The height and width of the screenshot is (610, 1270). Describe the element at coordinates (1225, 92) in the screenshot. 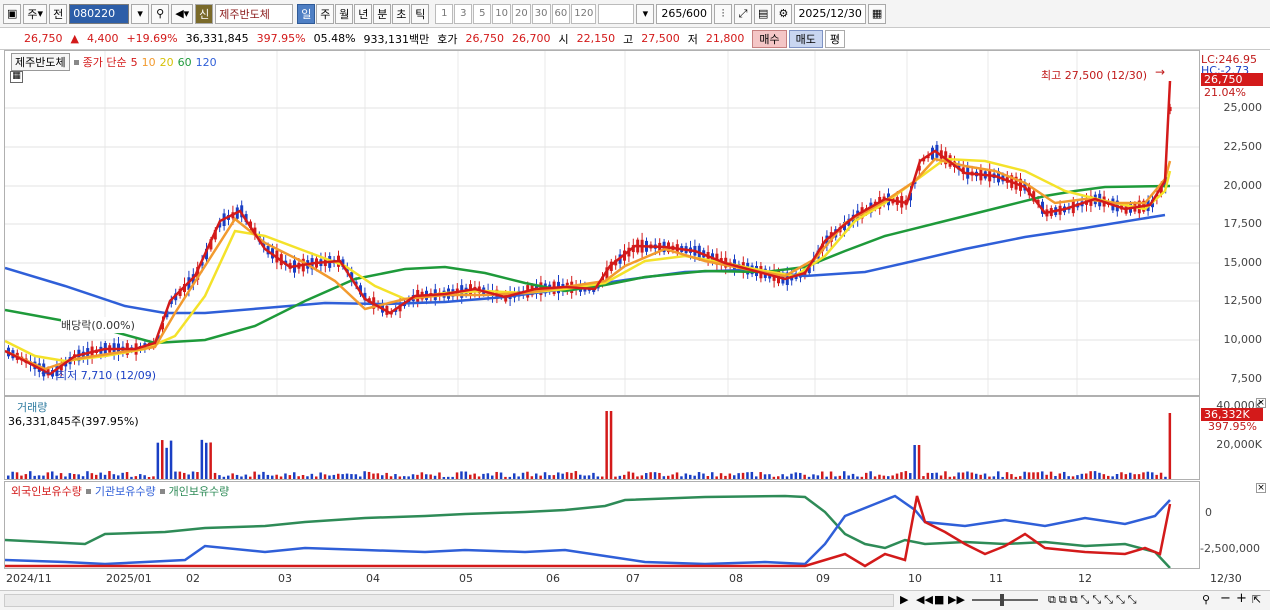

I see `pct-tag: 21.04%` at that location.